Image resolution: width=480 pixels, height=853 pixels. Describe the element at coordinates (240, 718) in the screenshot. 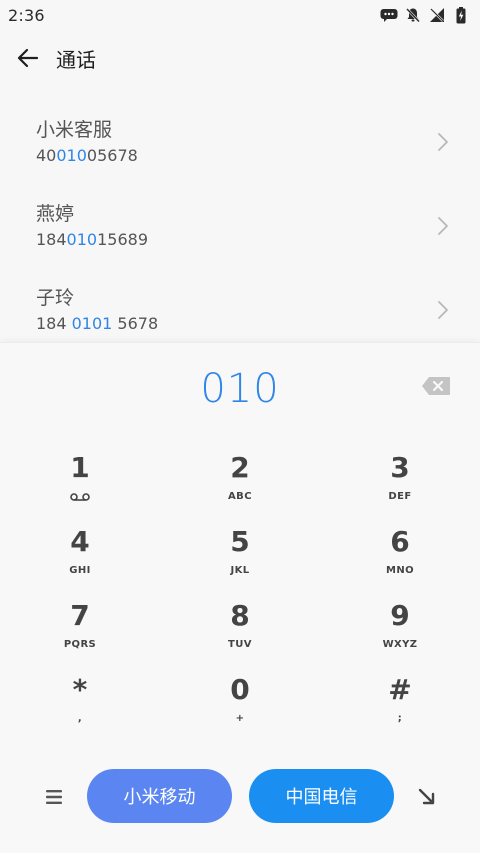

I see `key-letters: +` at that location.